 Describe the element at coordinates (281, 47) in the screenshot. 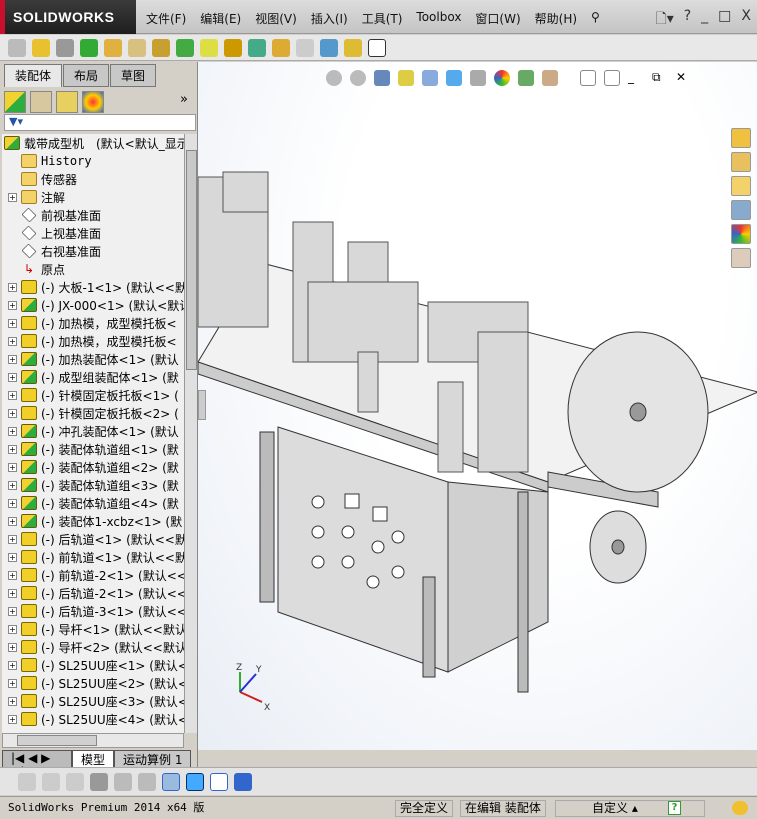

I see `exploded-view-icon` at that location.